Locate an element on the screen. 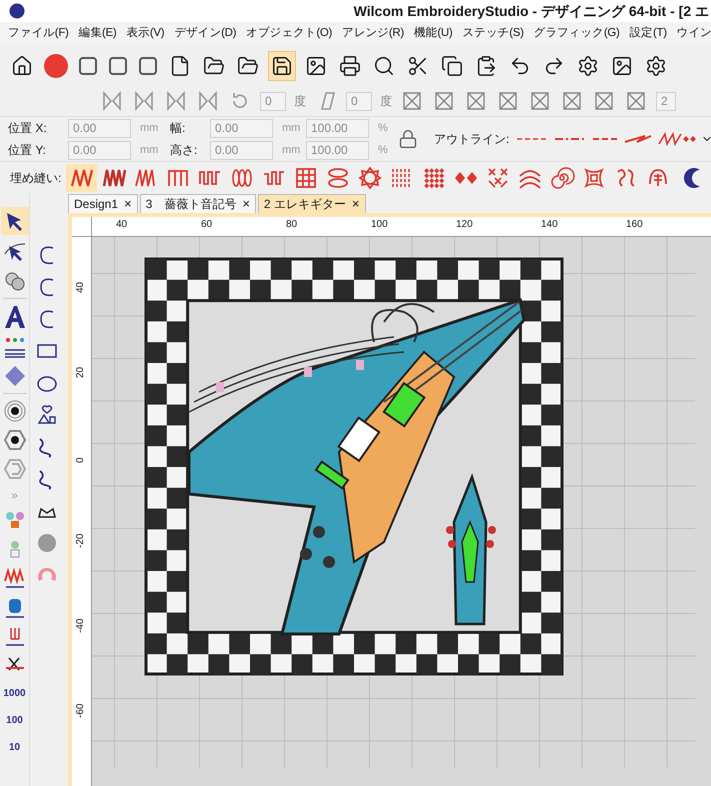 This screenshot has width=711, height=786. ruler-label: -40 is located at coordinates (80, 625).